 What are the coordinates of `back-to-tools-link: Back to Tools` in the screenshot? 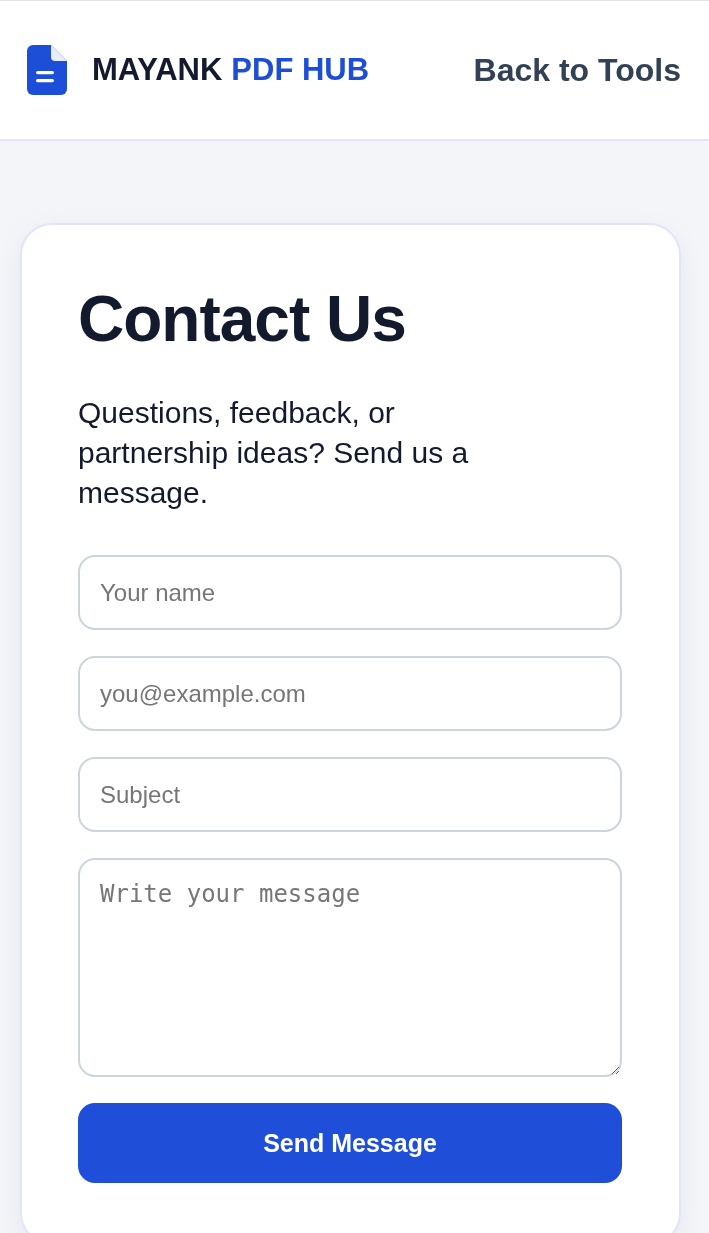 It's located at (577, 70).